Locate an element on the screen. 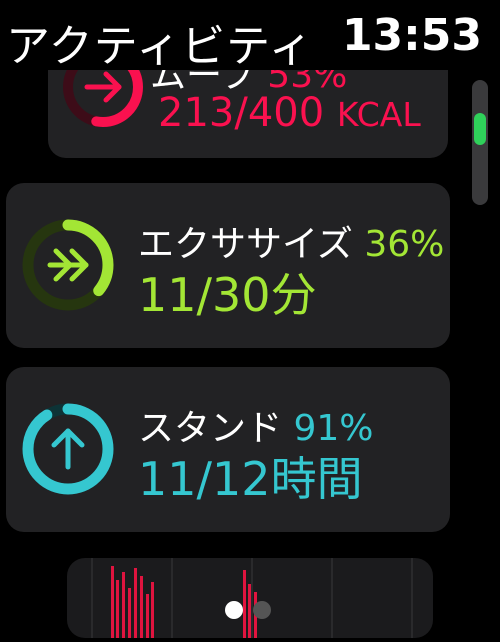 The height and width of the screenshot is (642, 500). stand-ring-svg is located at coordinates (68, 449).